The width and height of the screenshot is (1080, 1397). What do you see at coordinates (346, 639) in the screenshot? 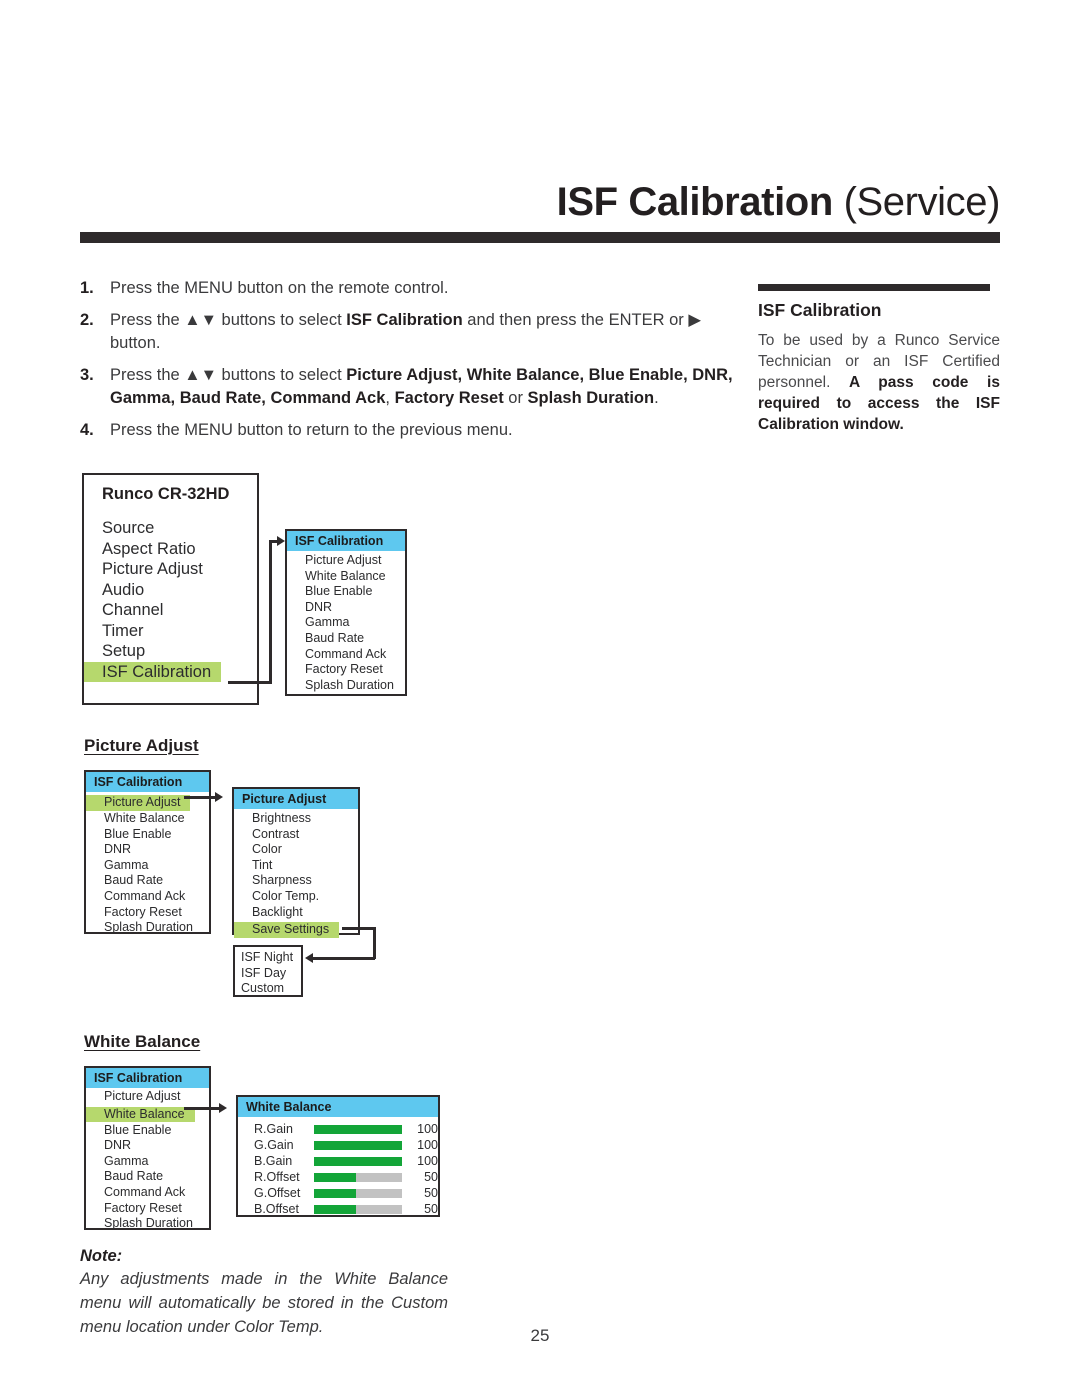
I see `submenu-item: Baud Rate` at bounding box center [346, 639].